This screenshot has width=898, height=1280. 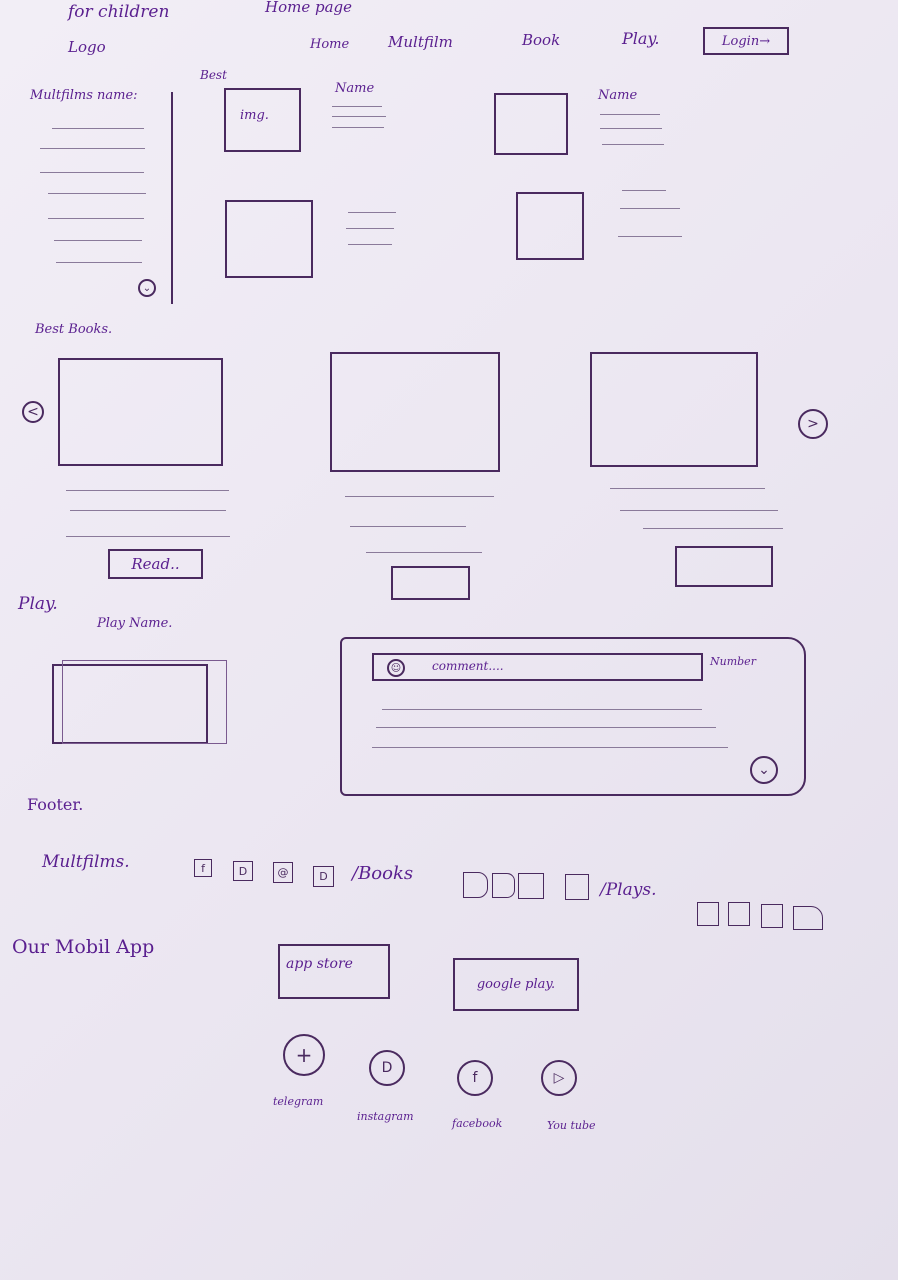 I want to click on best-label: Best, so click(x=213, y=75).